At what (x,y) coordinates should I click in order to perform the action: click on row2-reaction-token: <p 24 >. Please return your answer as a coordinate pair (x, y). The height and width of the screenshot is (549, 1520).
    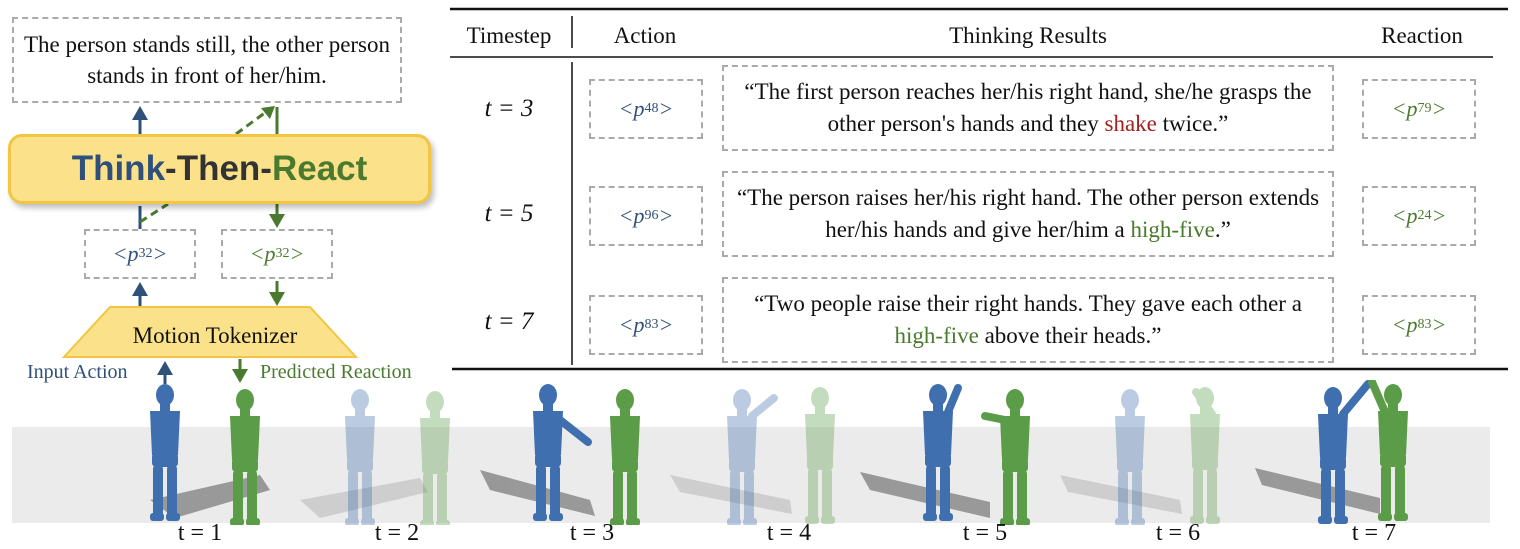
    Looking at the image, I should click on (1419, 216).